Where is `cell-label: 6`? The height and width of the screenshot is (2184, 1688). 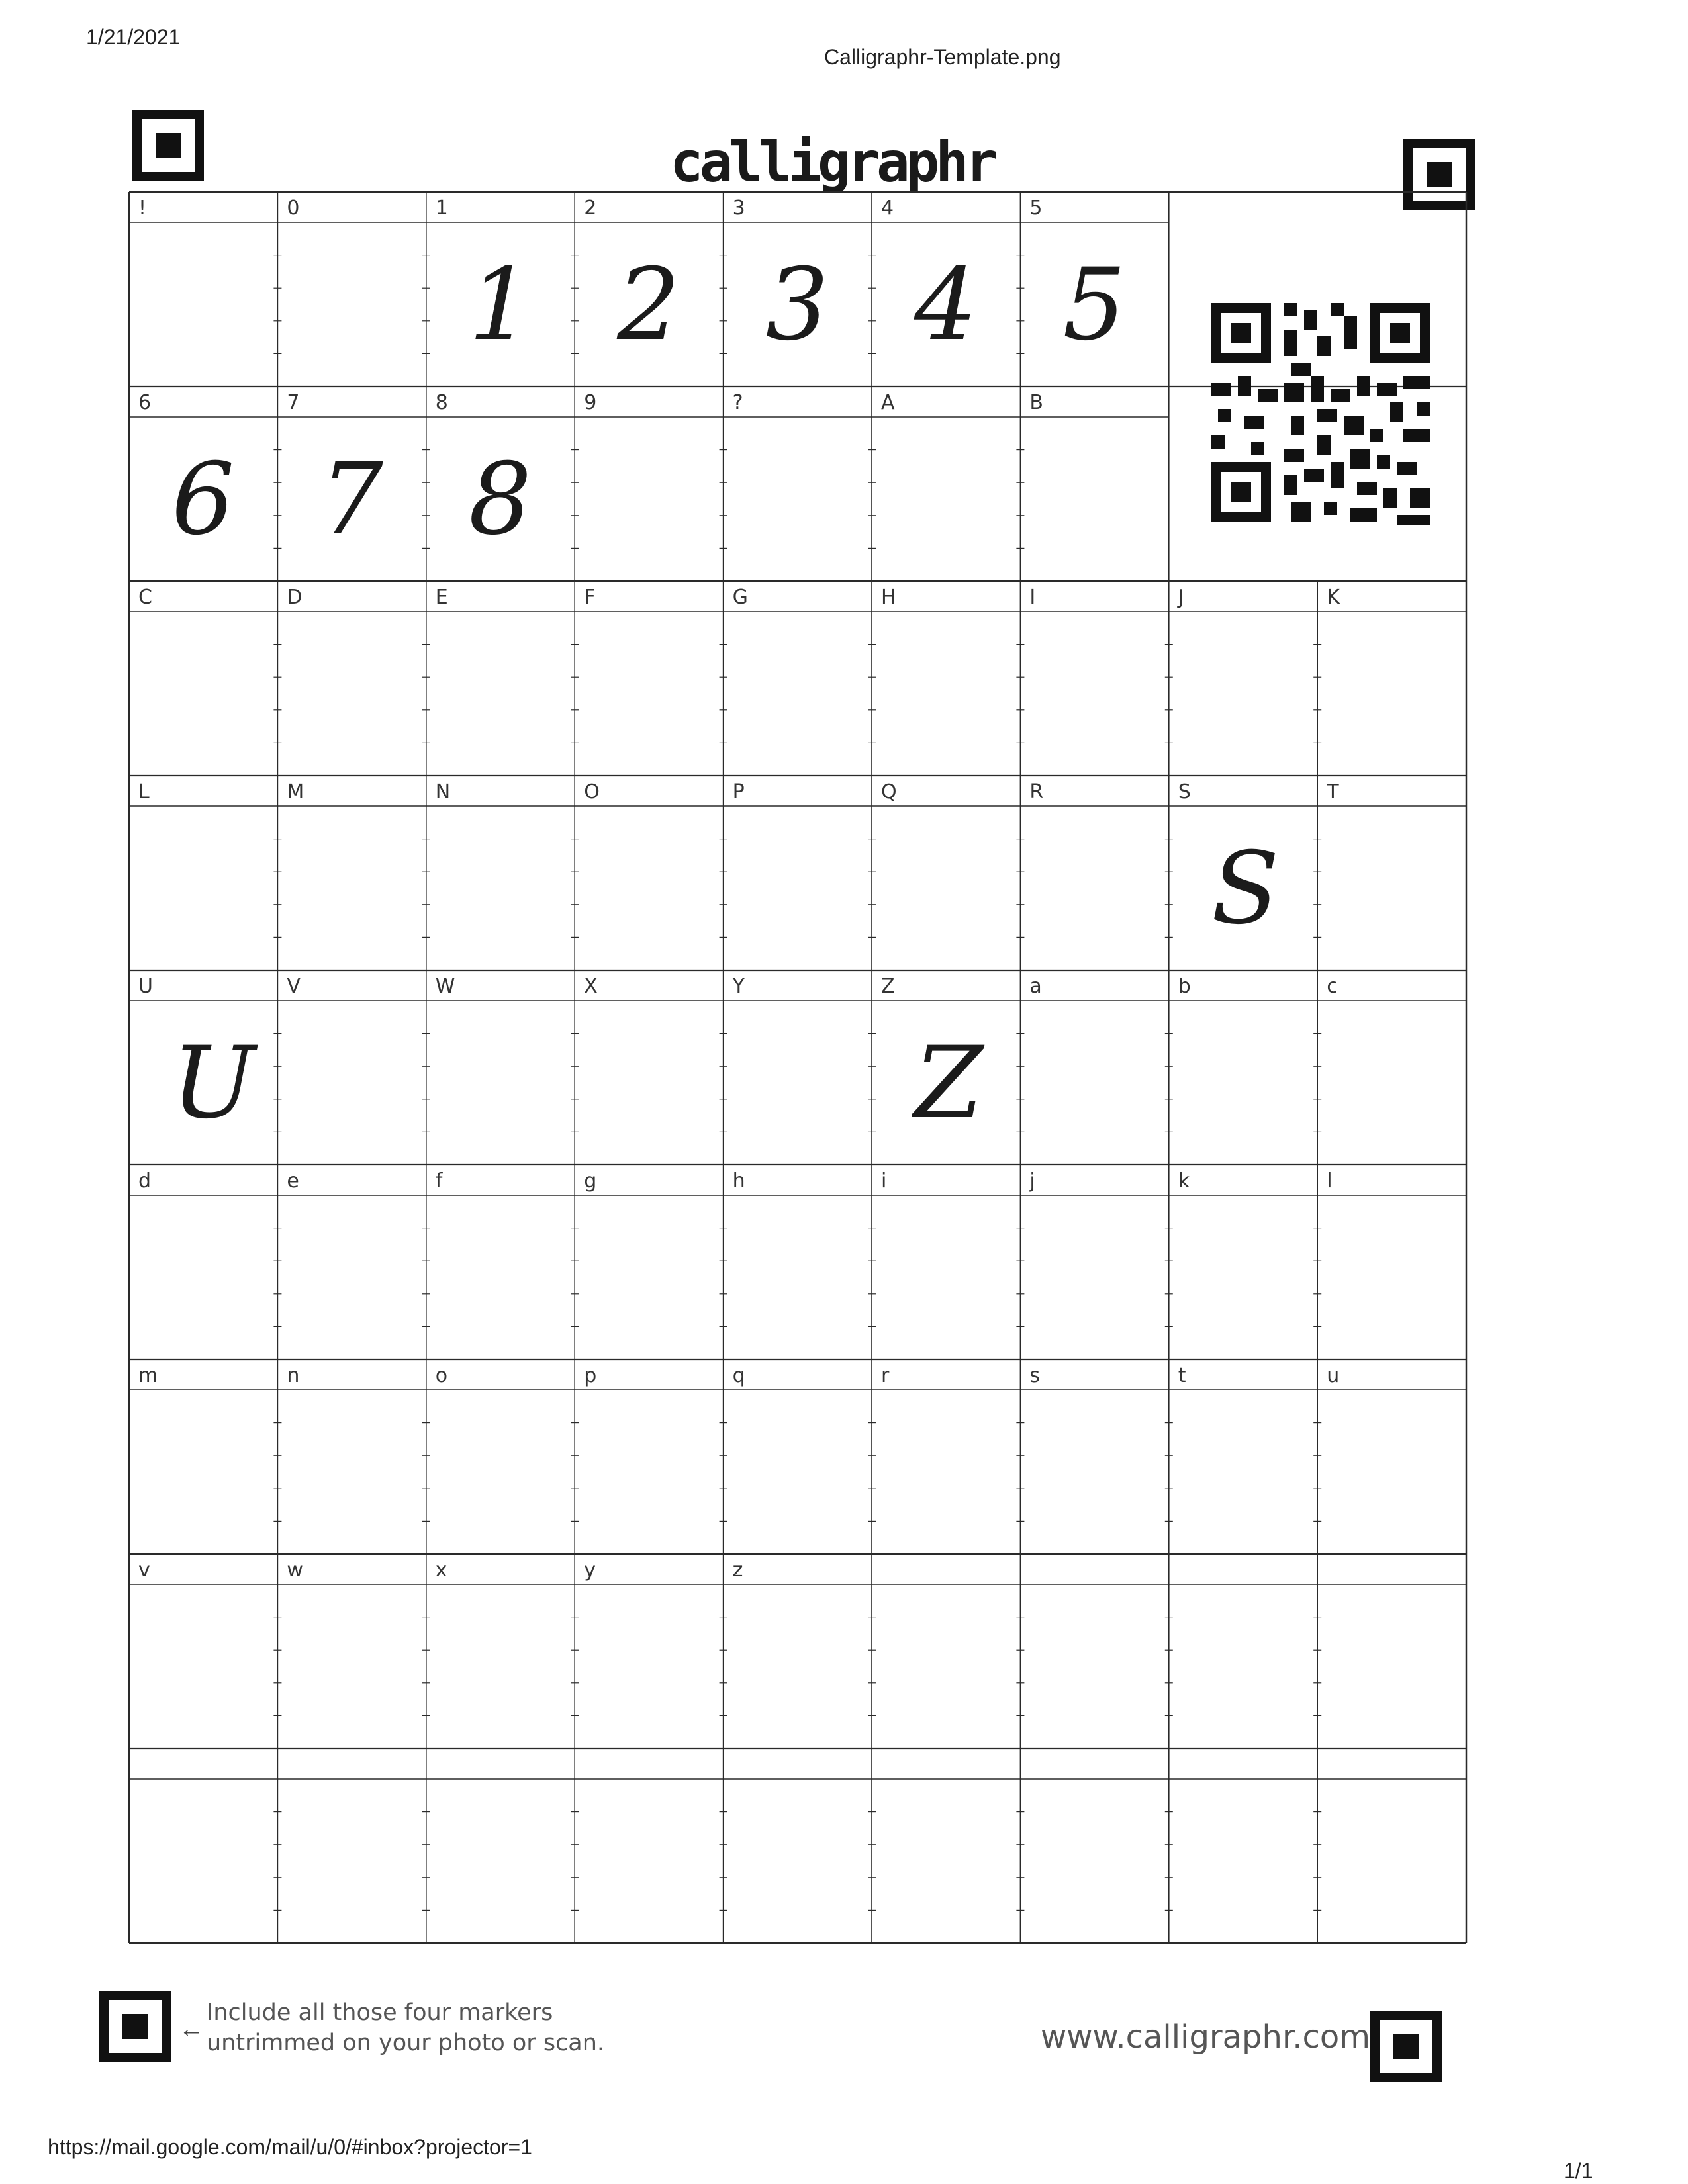 cell-label: 6 is located at coordinates (145, 402).